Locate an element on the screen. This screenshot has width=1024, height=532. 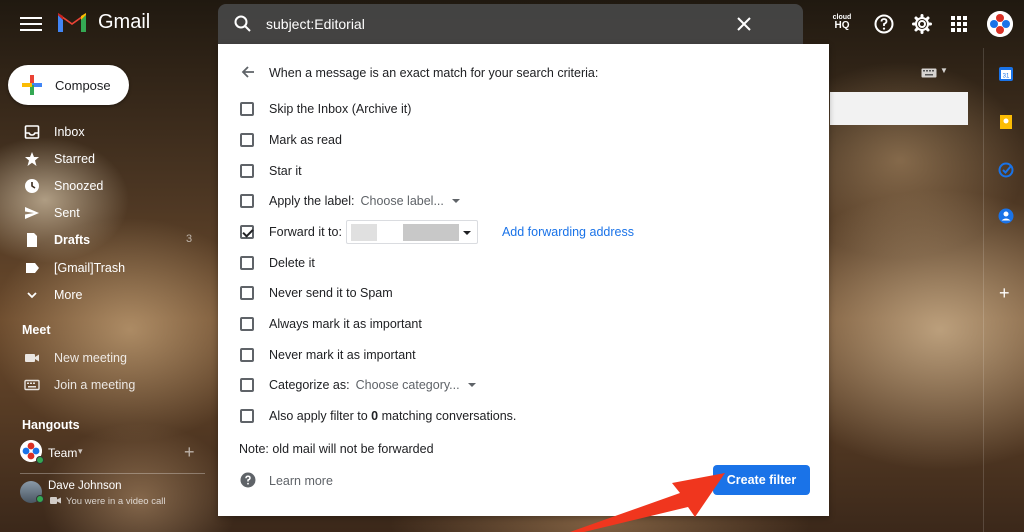
nav-label-sent: Sent is located at coordinates (67, 213).